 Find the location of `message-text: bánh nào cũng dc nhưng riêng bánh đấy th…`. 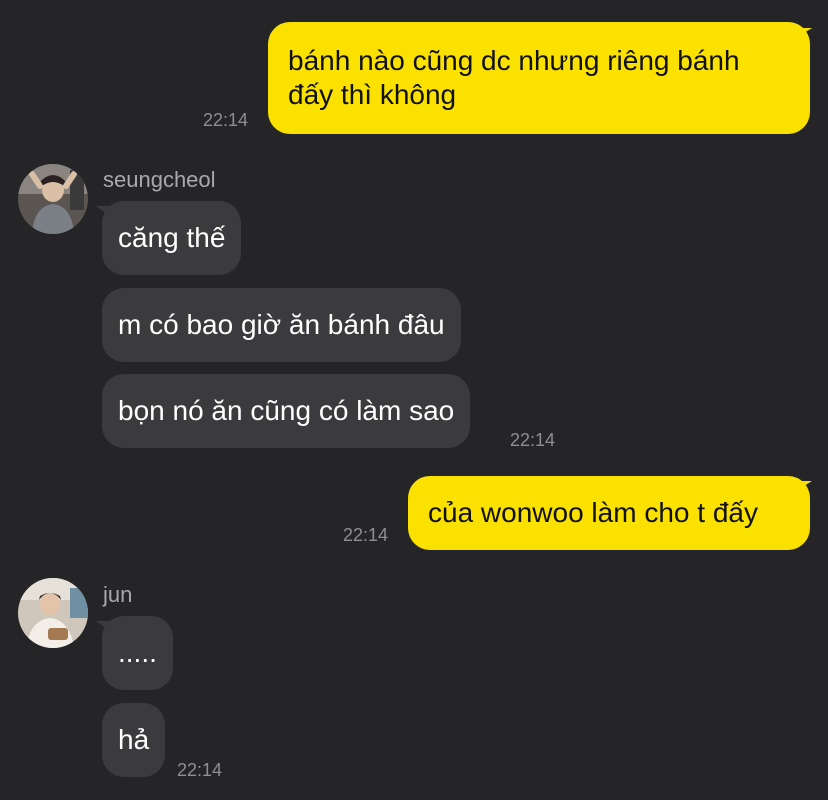

message-text: bánh nào cũng dc nhưng riêng bánh đấy th… is located at coordinates (514, 77).